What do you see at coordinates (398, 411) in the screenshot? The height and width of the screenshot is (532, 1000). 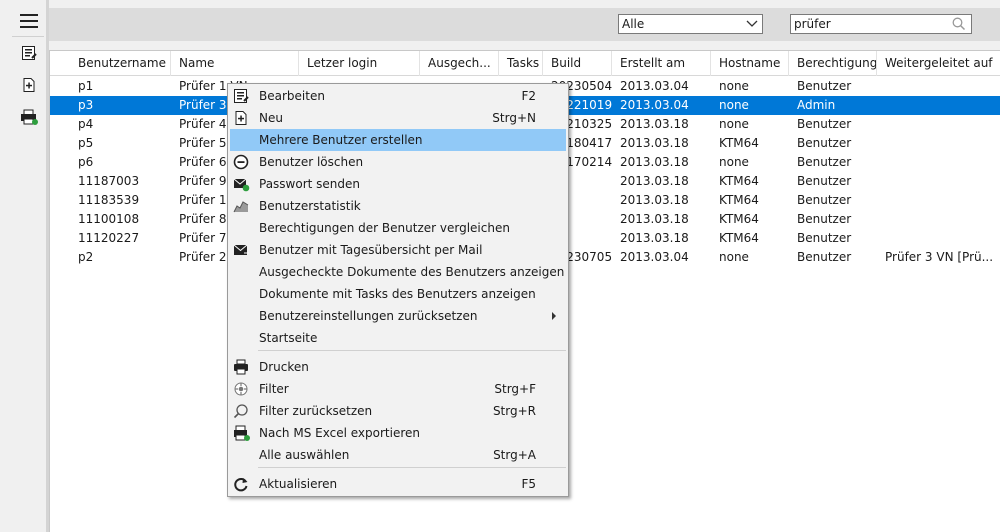 I see `menu-item: Filter zurücksetzen Strg+R` at bounding box center [398, 411].